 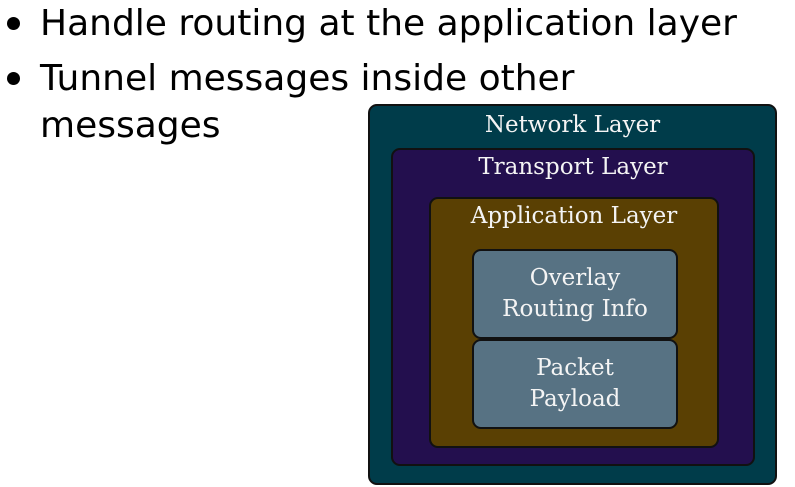 I want to click on application-layer-label: Application Layer, so click(x=574, y=216).